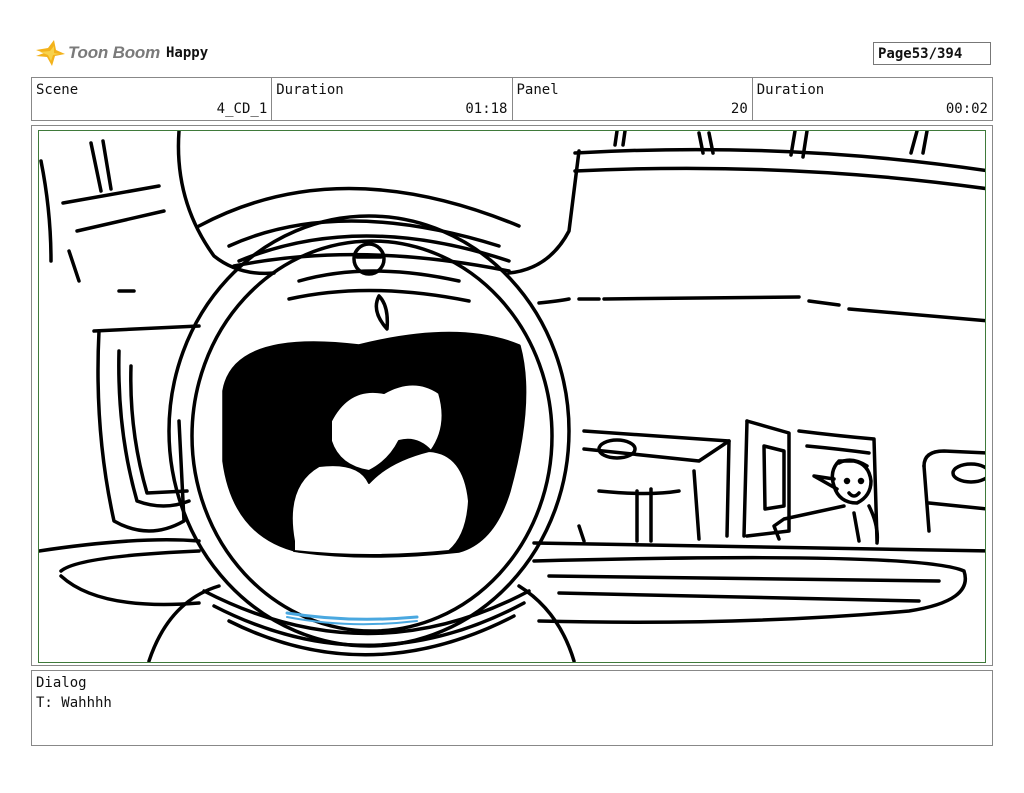 The height and width of the screenshot is (793, 1024). What do you see at coordinates (872, 99) in the screenshot?
I see `panel-duration-cell: Duration 00:02` at bounding box center [872, 99].